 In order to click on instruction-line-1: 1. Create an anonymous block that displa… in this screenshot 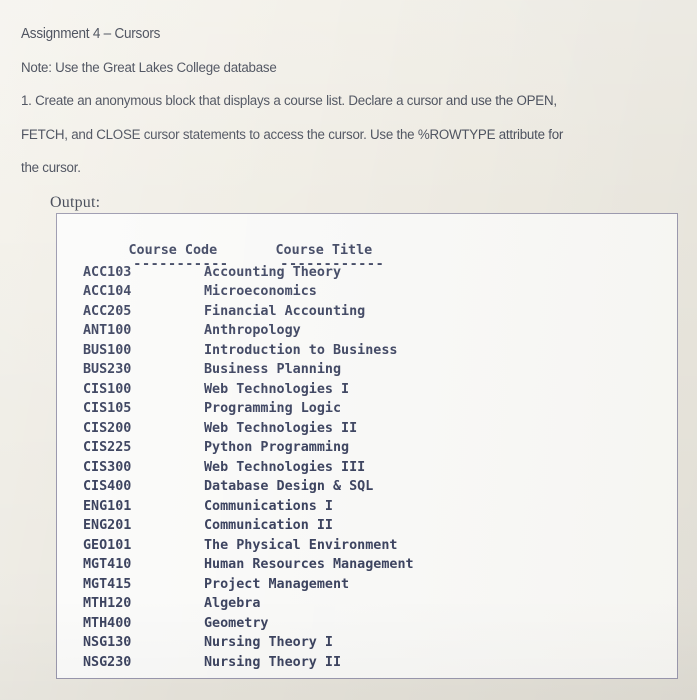, I will do `click(289, 101)`.